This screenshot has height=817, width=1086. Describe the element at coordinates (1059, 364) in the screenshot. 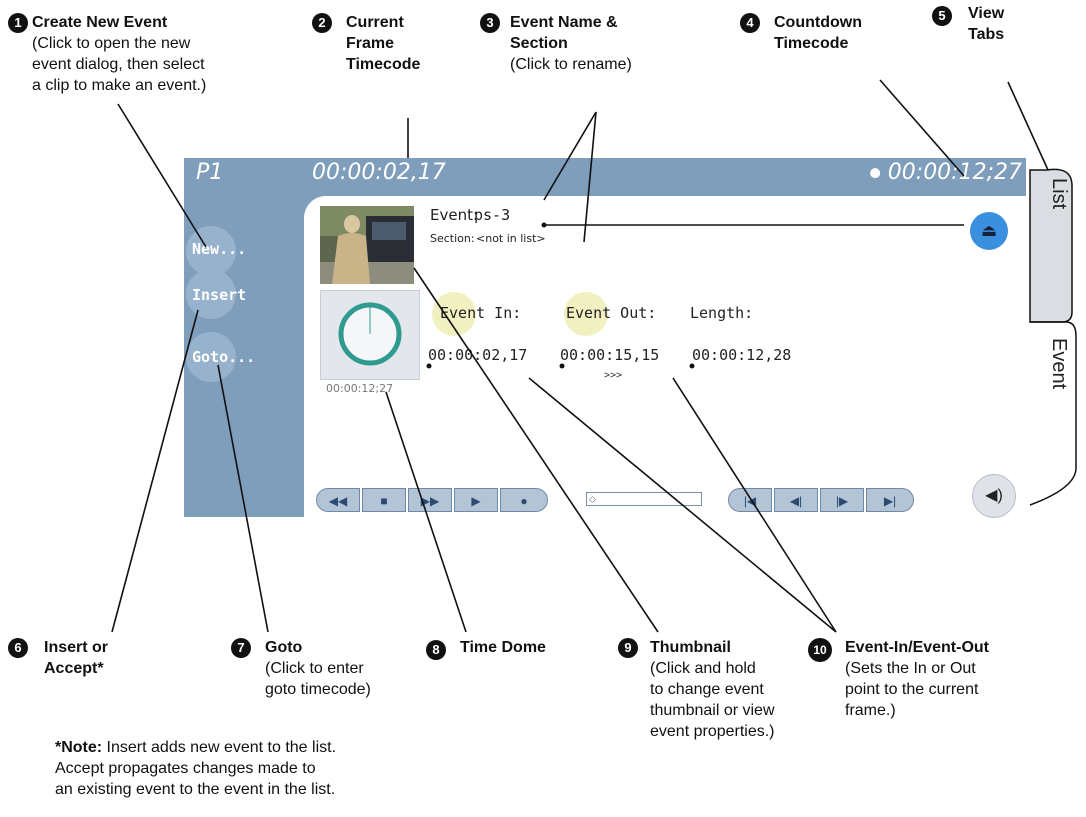

I see `tab-event-label: Event` at that location.